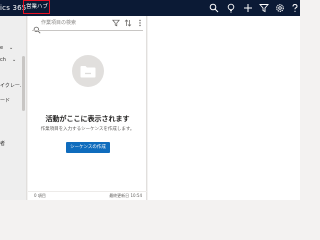 The height and width of the screenshot is (240, 320). I want to click on empty-state-illustration, so click(88, 71).